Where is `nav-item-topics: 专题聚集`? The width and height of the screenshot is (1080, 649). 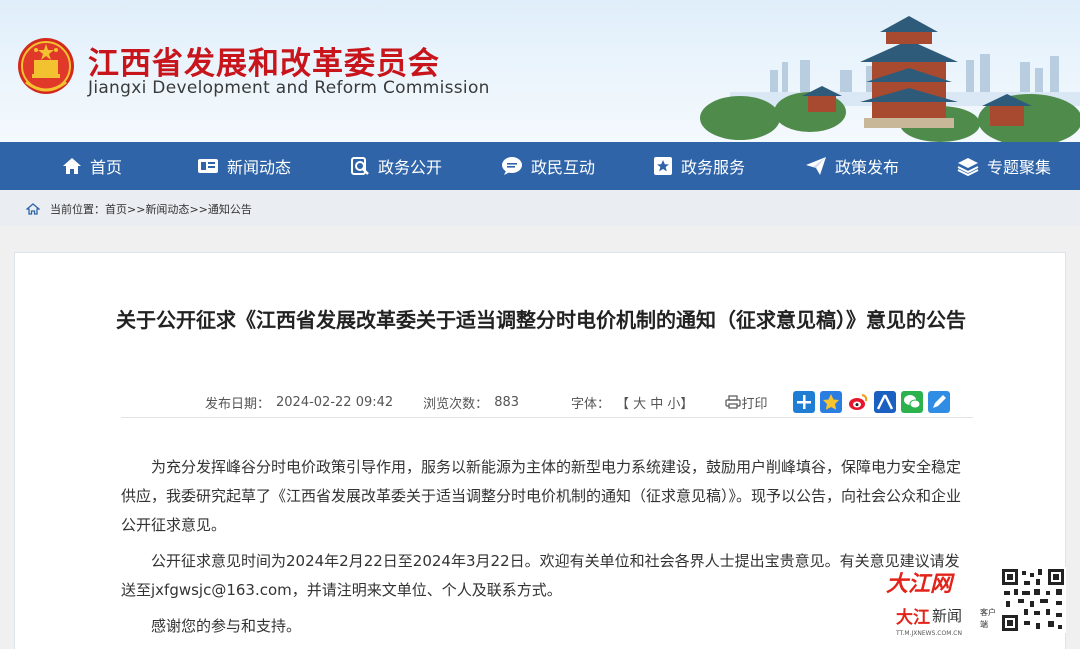 nav-item-topics: 专题聚集 is located at coordinates (1004, 166).